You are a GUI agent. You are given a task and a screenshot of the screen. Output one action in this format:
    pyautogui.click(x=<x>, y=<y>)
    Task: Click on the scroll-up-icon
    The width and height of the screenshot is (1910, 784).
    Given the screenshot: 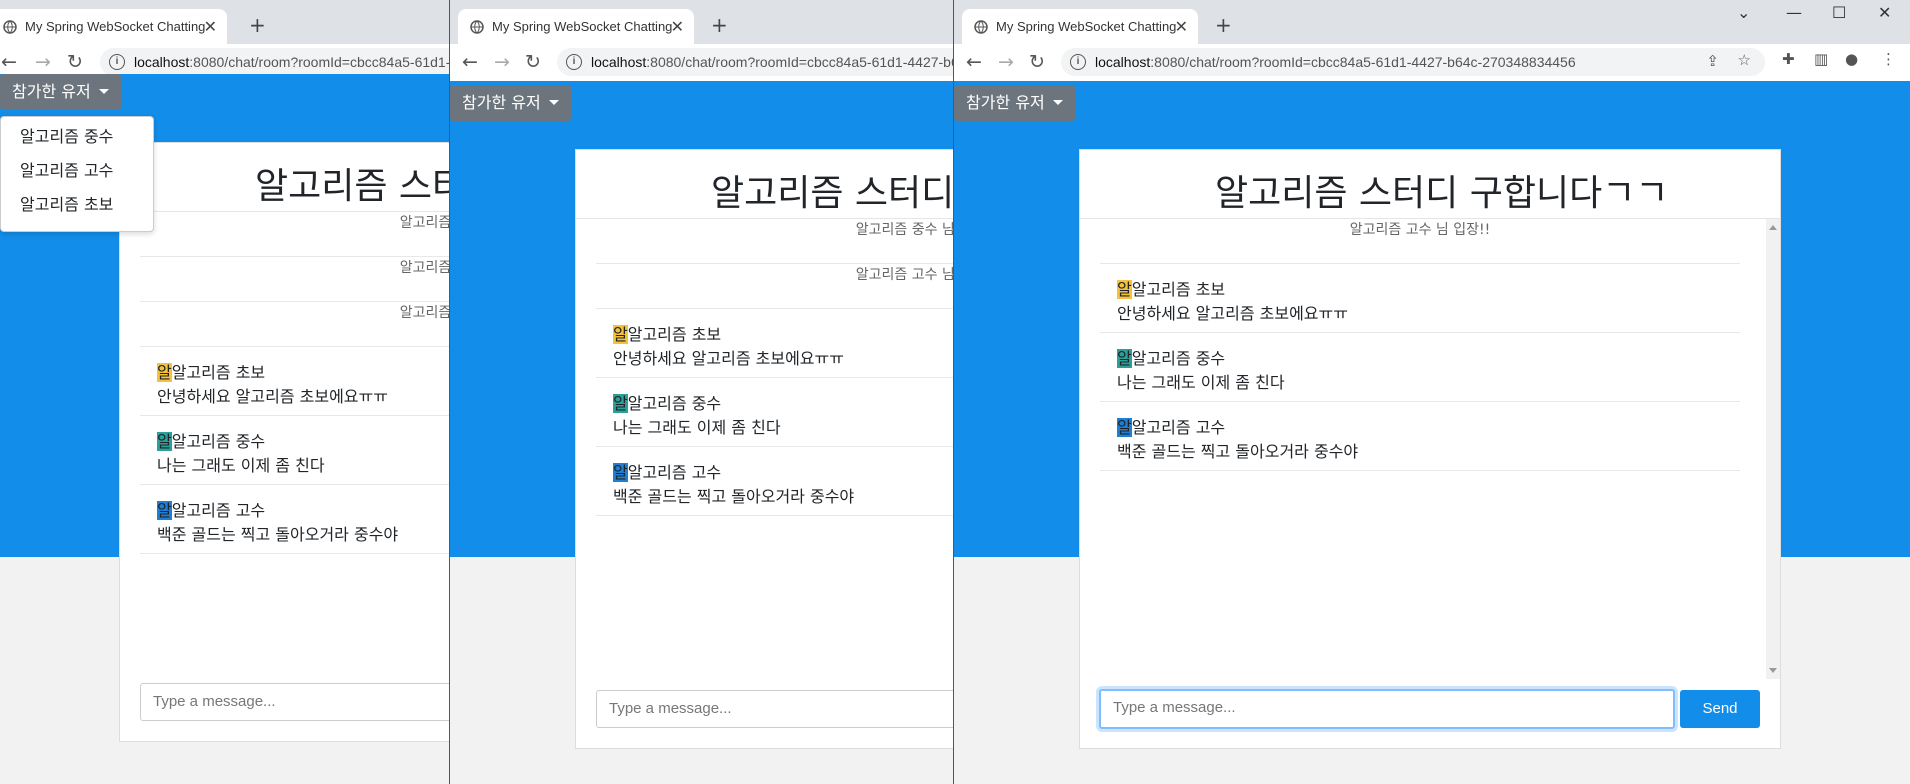 What is the action you would take?
    pyautogui.click(x=1773, y=227)
    